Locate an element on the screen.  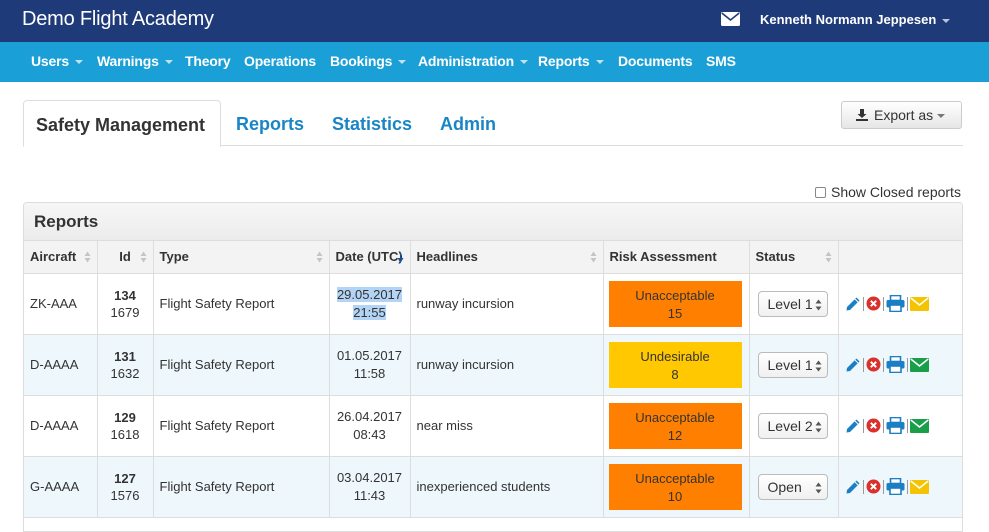
column-header-label: Risk Assessment is located at coordinates (663, 257).